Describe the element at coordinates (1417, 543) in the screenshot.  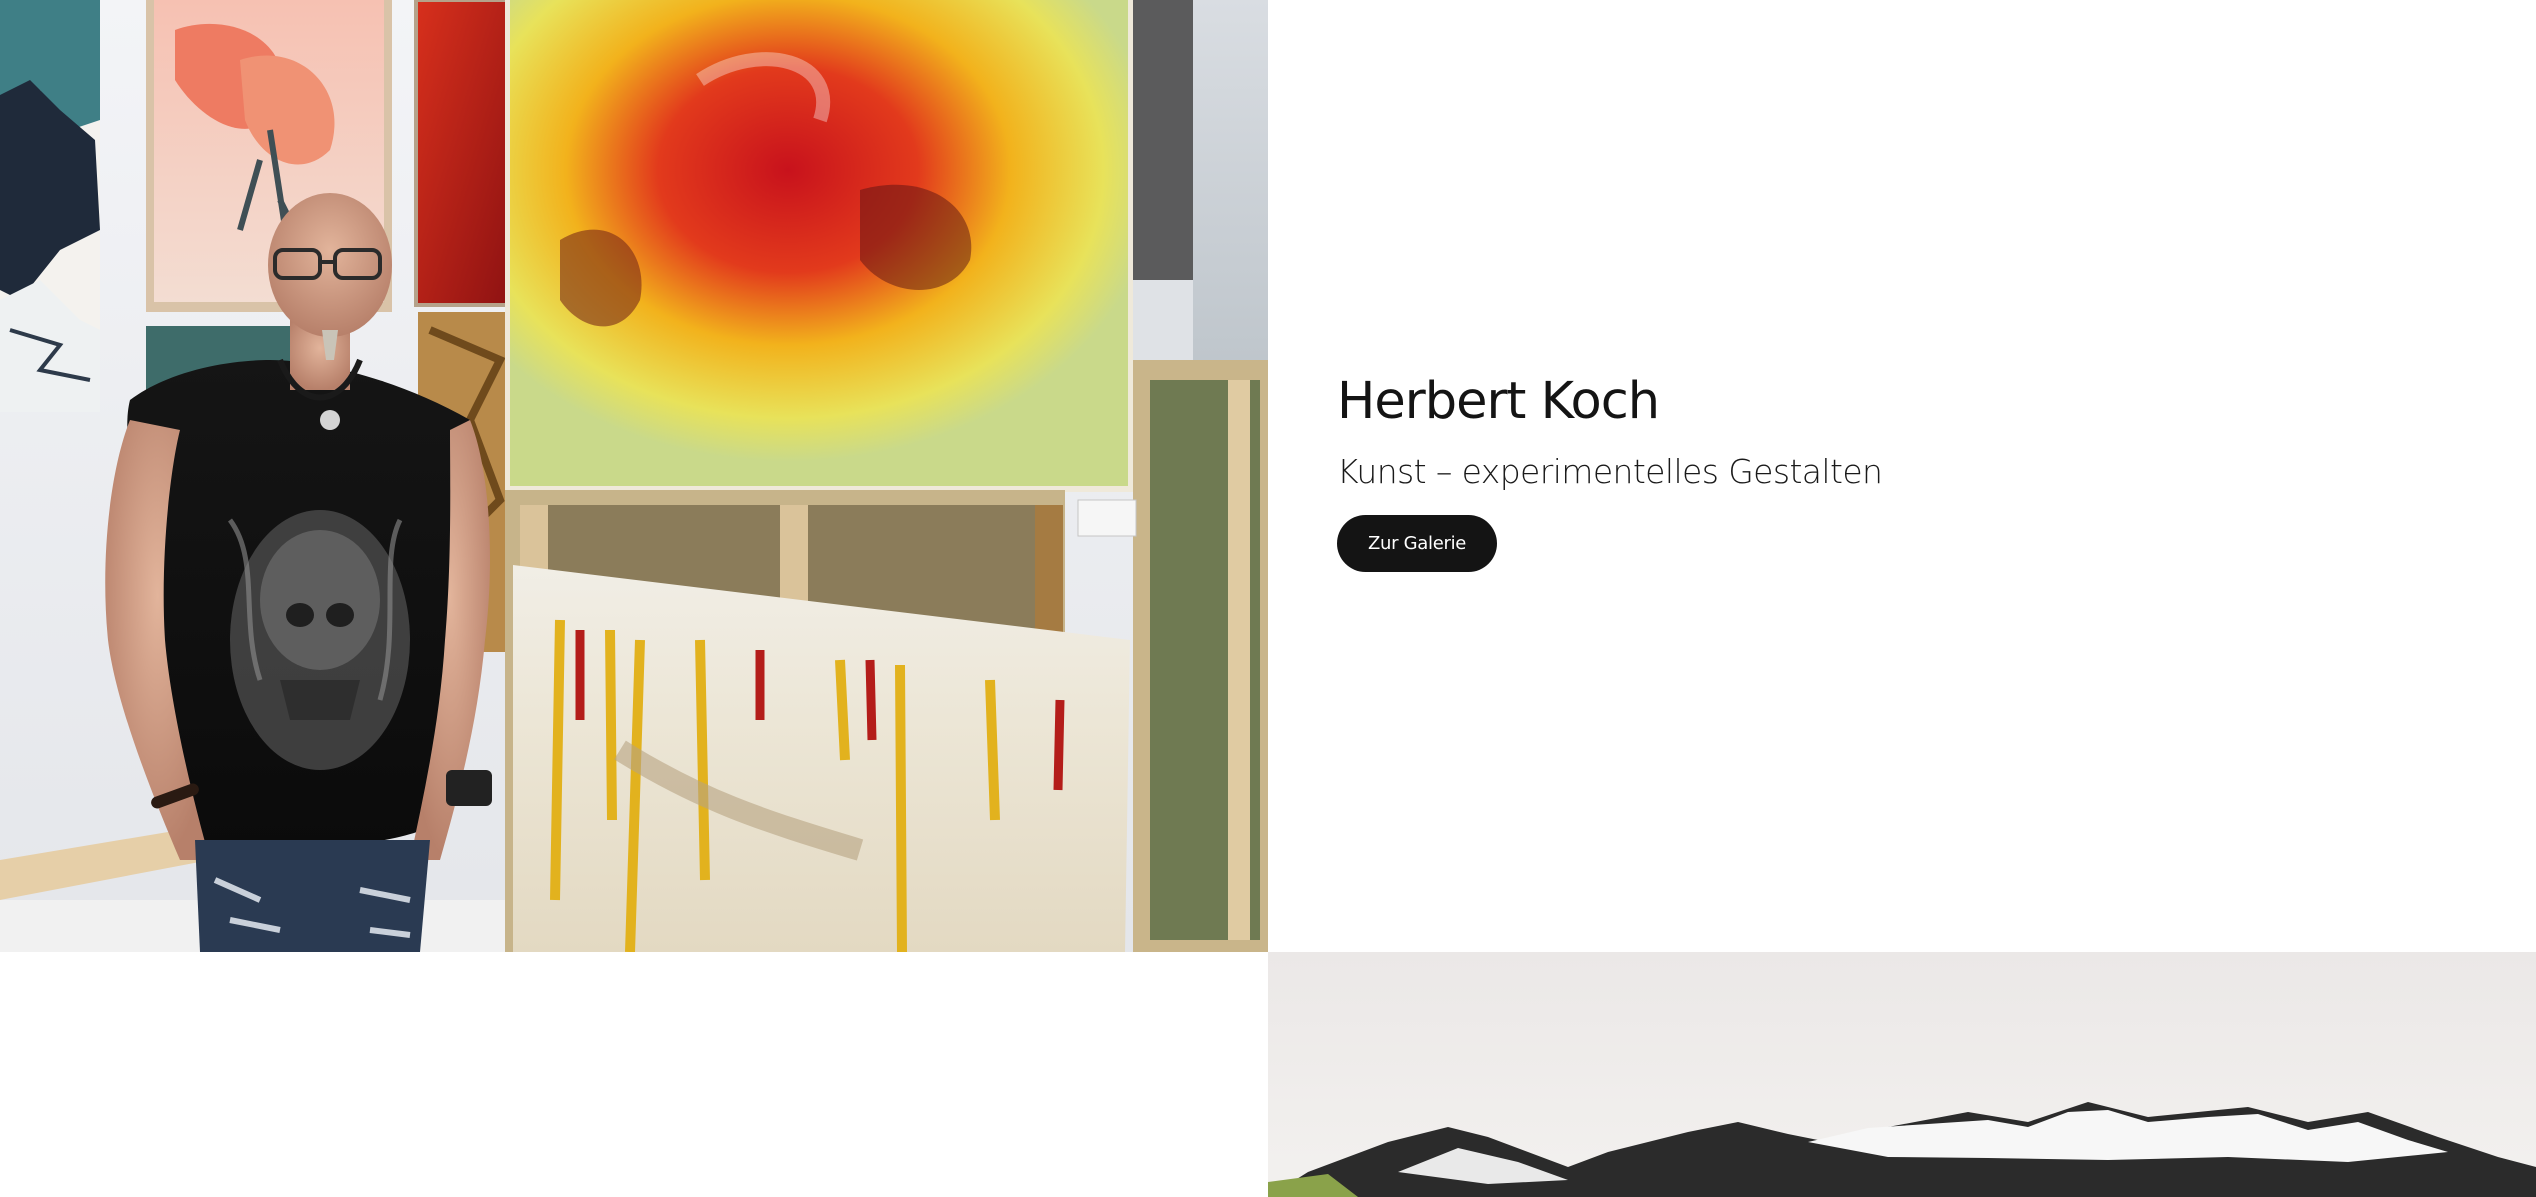
I see `gallery-button: Zur Galerie` at that location.